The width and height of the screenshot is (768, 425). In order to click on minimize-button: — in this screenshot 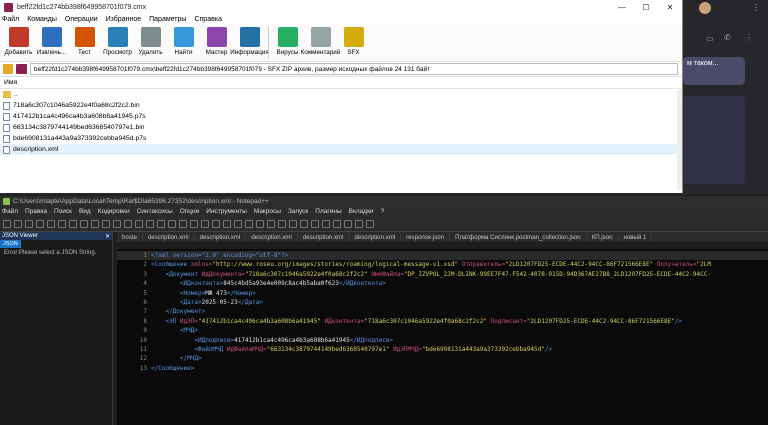, I will do `click(622, 7)`.